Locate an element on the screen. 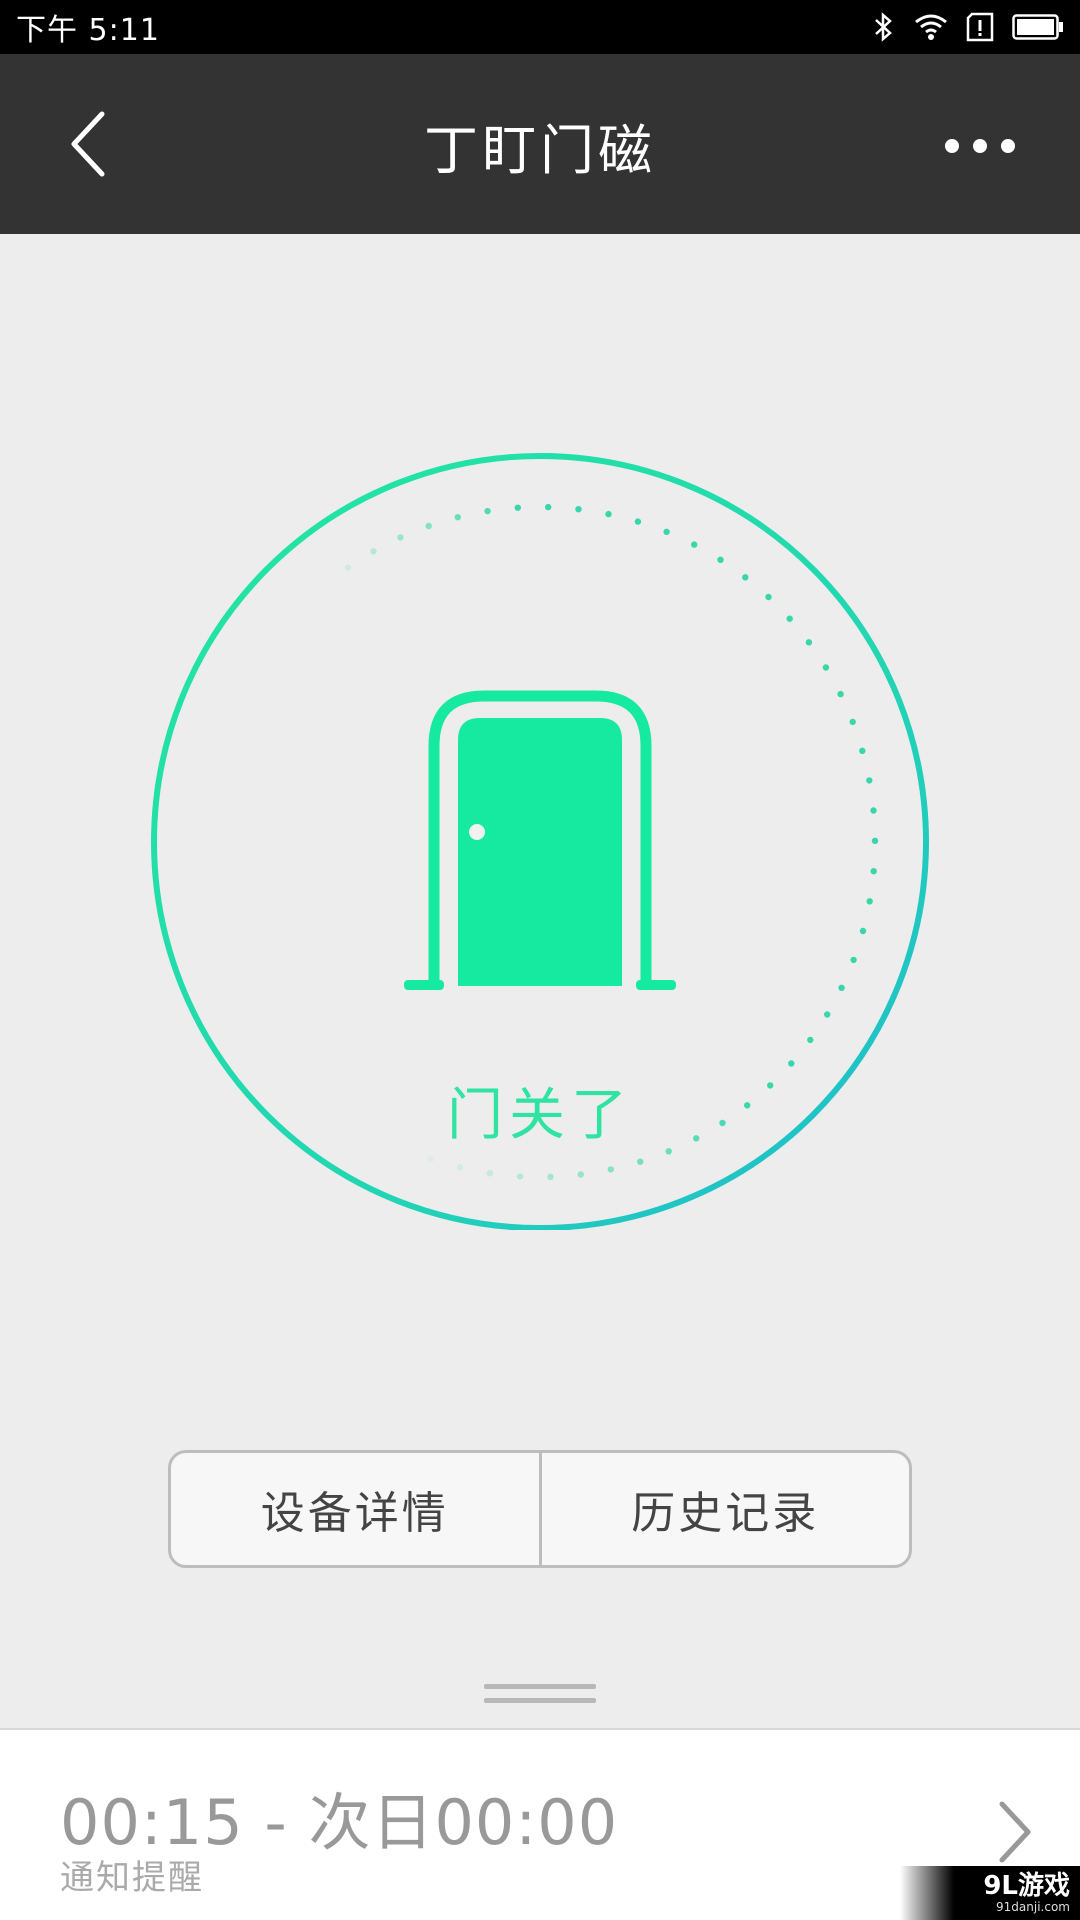 This screenshot has width=1080, height=1920. notification-label: 通知提醒 is located at coordinates (132, 1878).